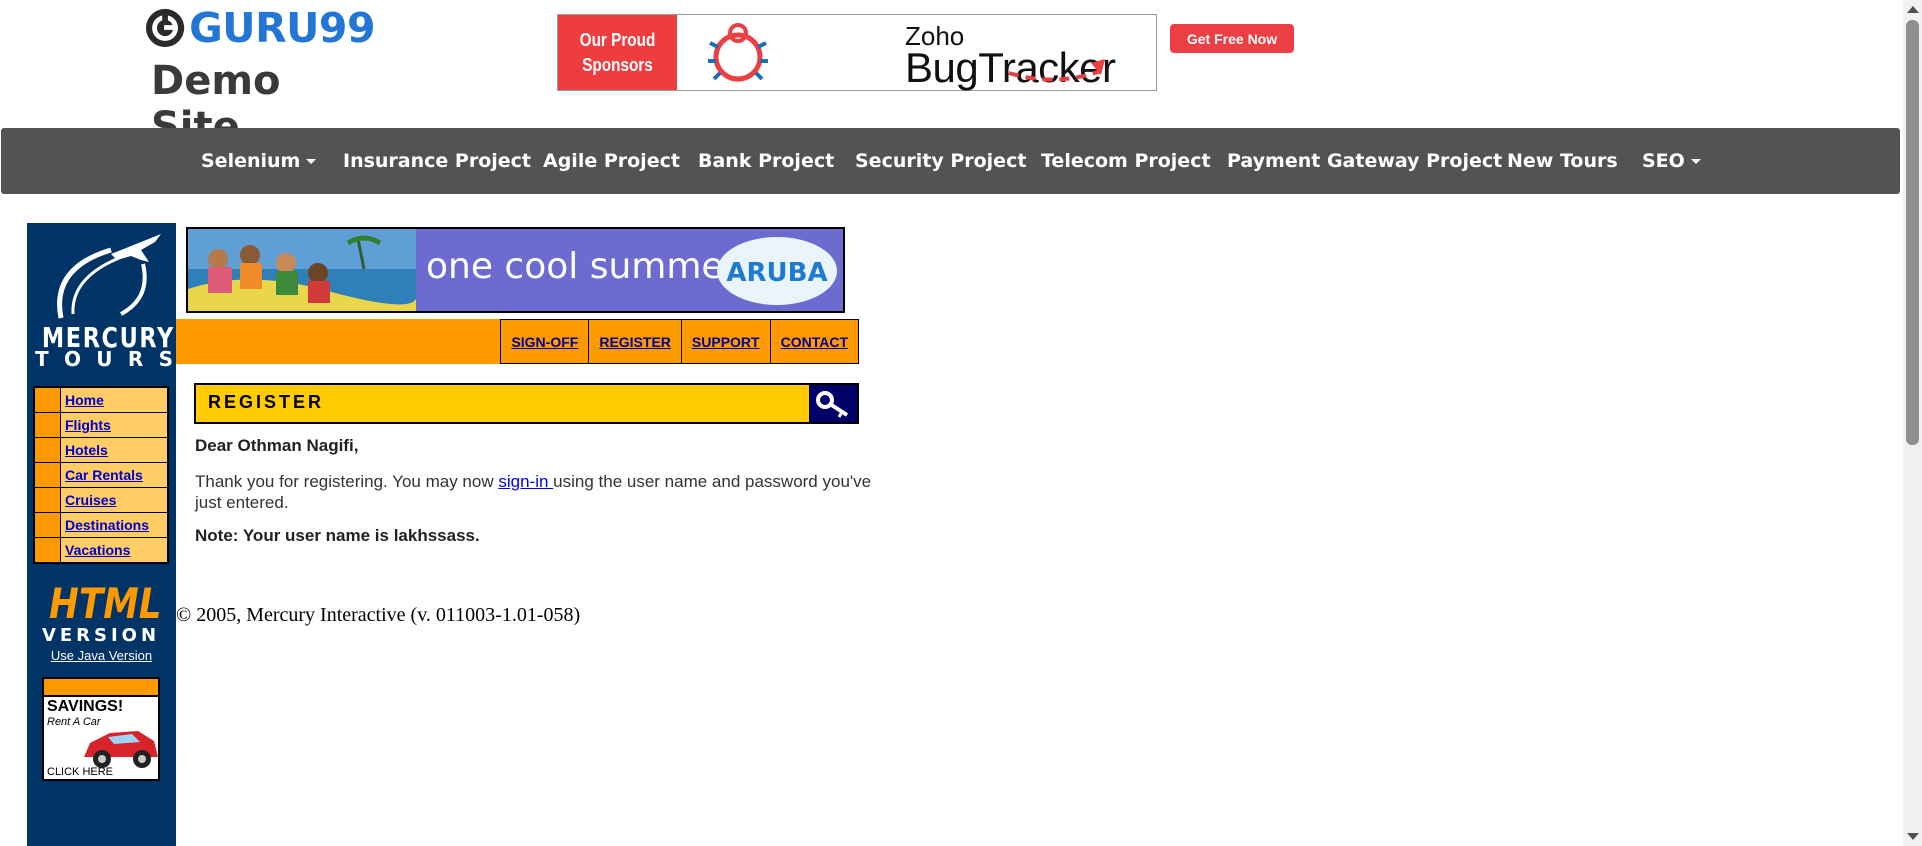  I want to click on nav-insurance-project: Insurance Project, so click(437, 161).